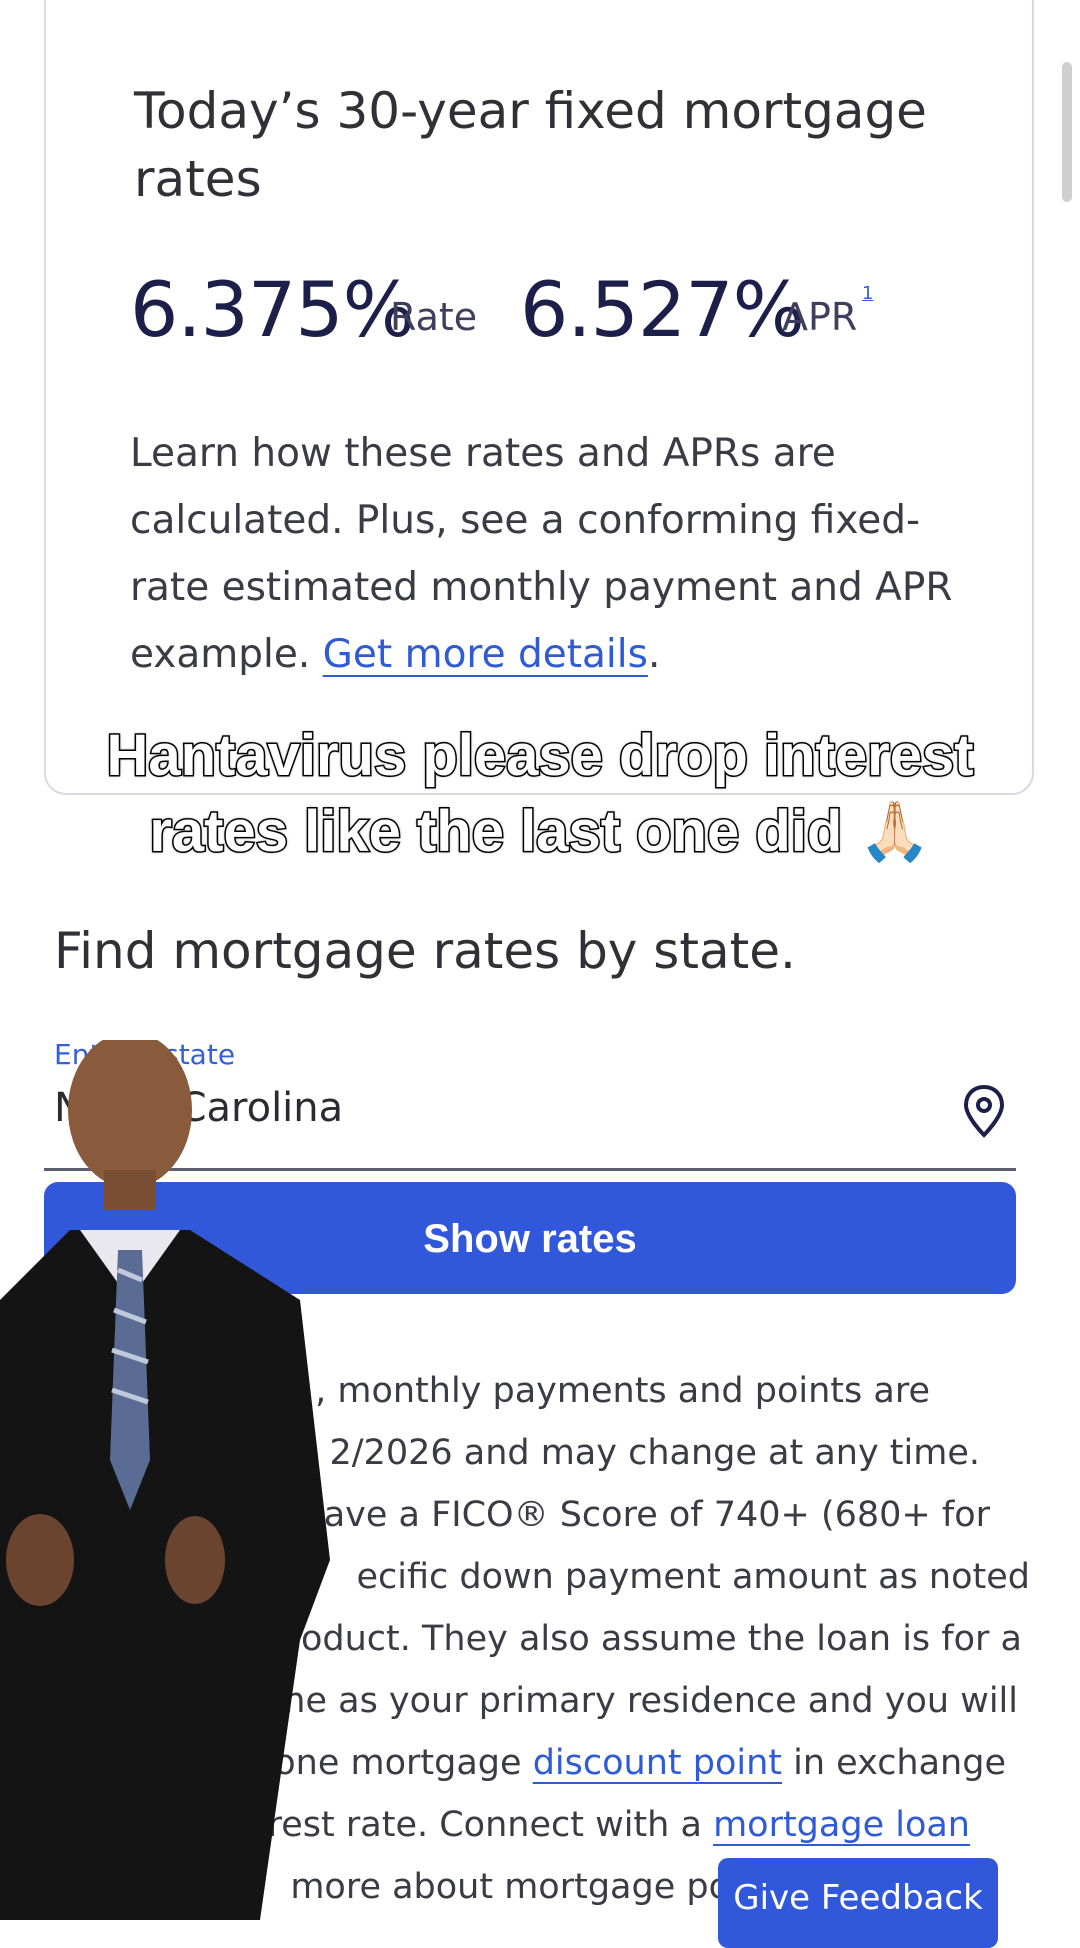  Describe the element at coordinates (165, 1480) in the screenshot. I see `person-overlay-image` at that location.